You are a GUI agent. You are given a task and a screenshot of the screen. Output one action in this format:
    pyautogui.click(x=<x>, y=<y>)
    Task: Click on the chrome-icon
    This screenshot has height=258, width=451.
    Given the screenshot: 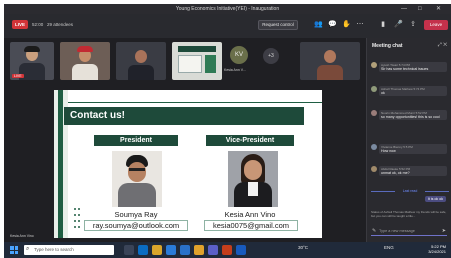 What is the action you would take?
    pyautogui.click(x=199, y=250)
    